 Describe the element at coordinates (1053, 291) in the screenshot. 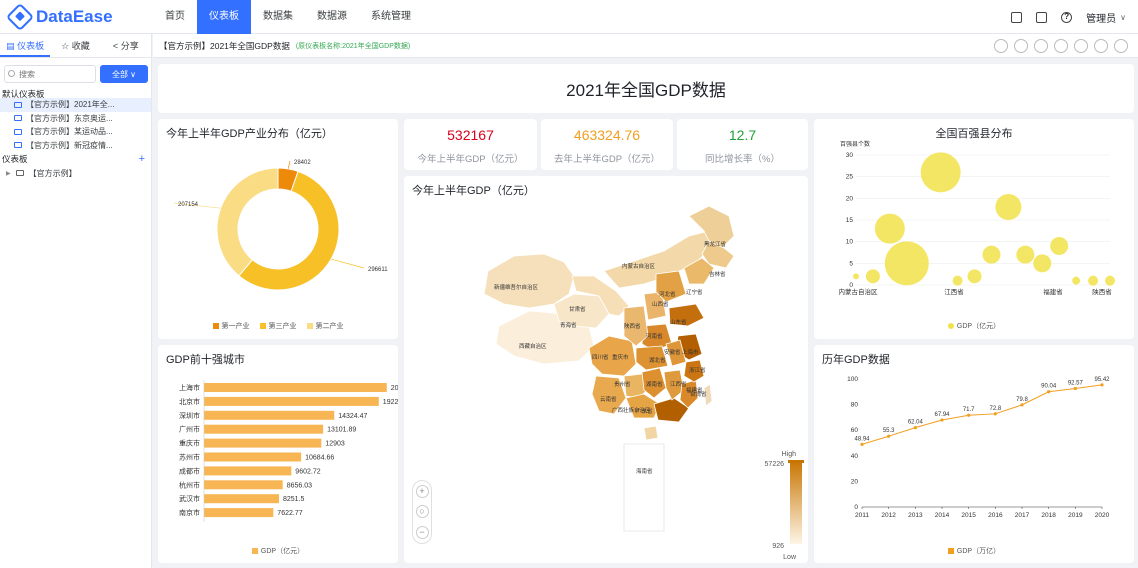

I see `bubble-xlabel-2: 福建省` at that location.